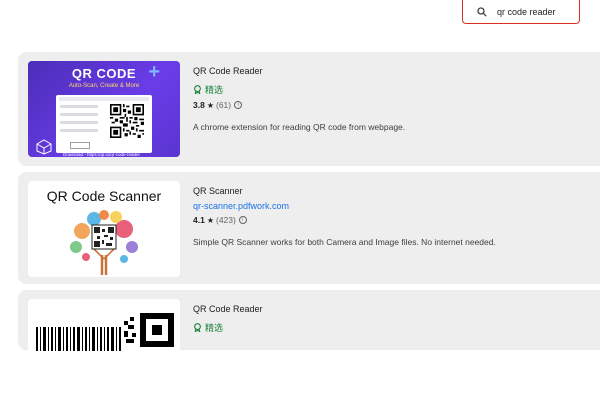 The height and width of the screenshot is (395, 600). What do you see at coordinates (537, 11) in the screenshot?
I see `search-input` at bounding box center [537, 11].